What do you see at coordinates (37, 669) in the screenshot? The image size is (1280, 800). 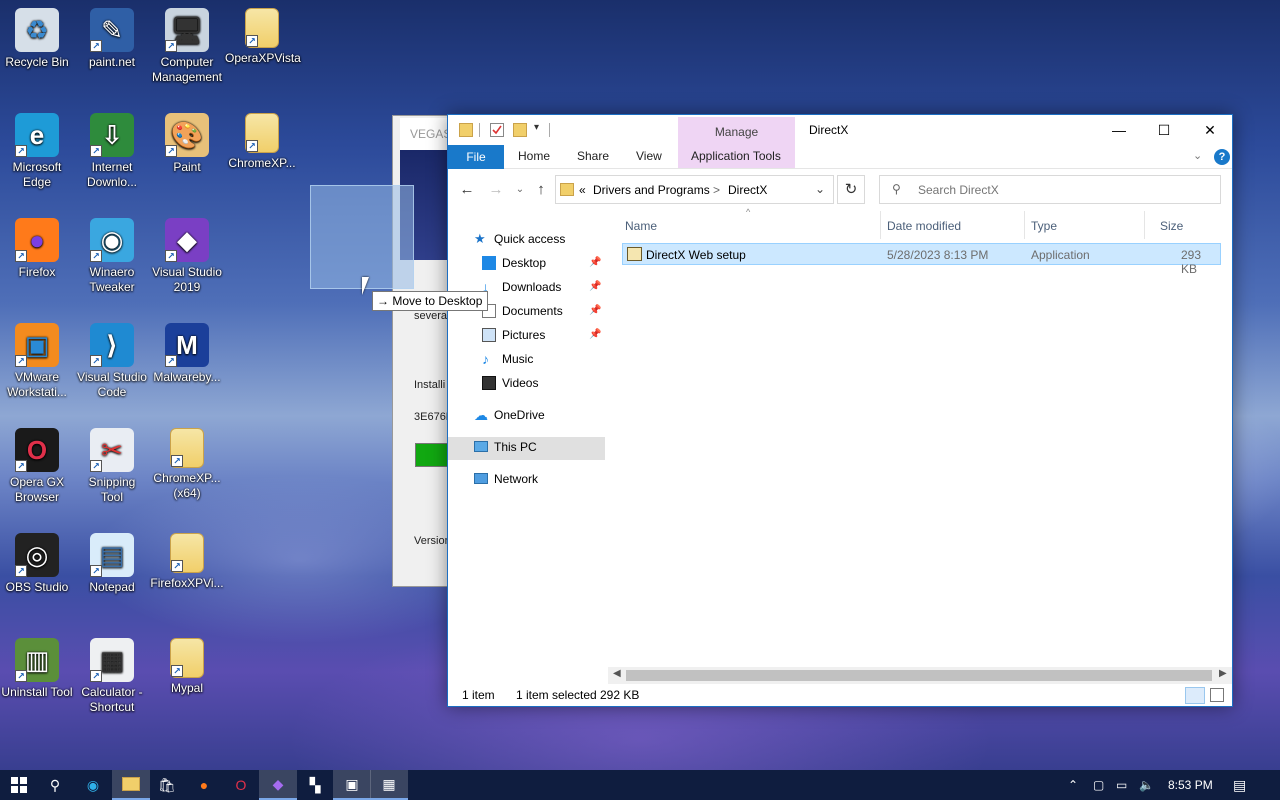 I see `desktop-icon: ▥ ↗ Uninstall Tool` at bounding box center [37, 669].